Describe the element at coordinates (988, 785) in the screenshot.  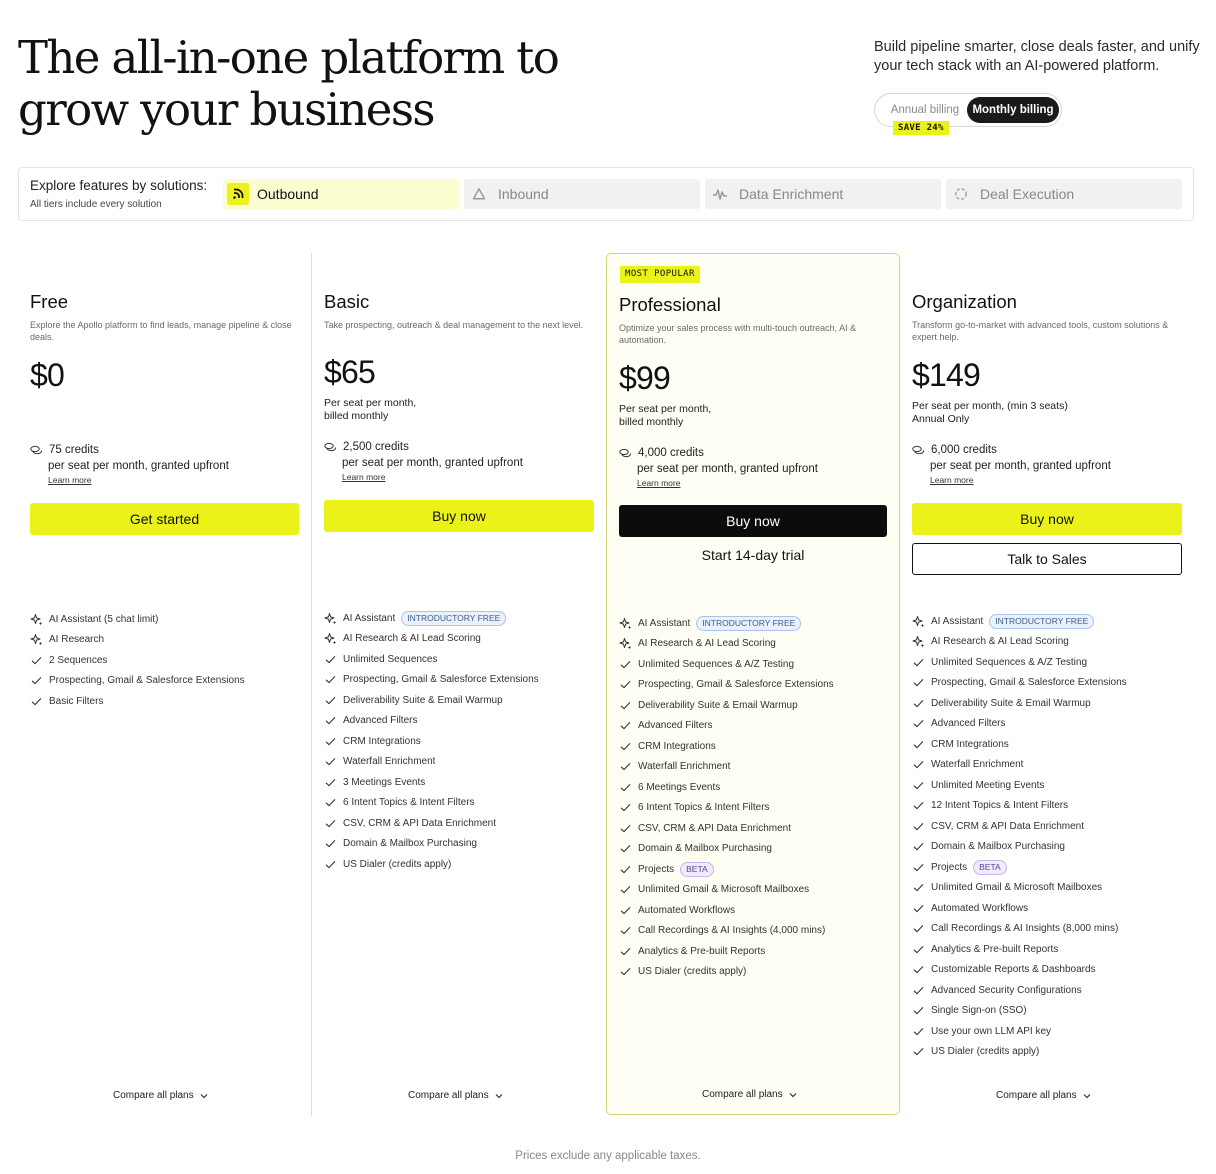
I see `feature-label: Unlimited Meeting Events` at that location.